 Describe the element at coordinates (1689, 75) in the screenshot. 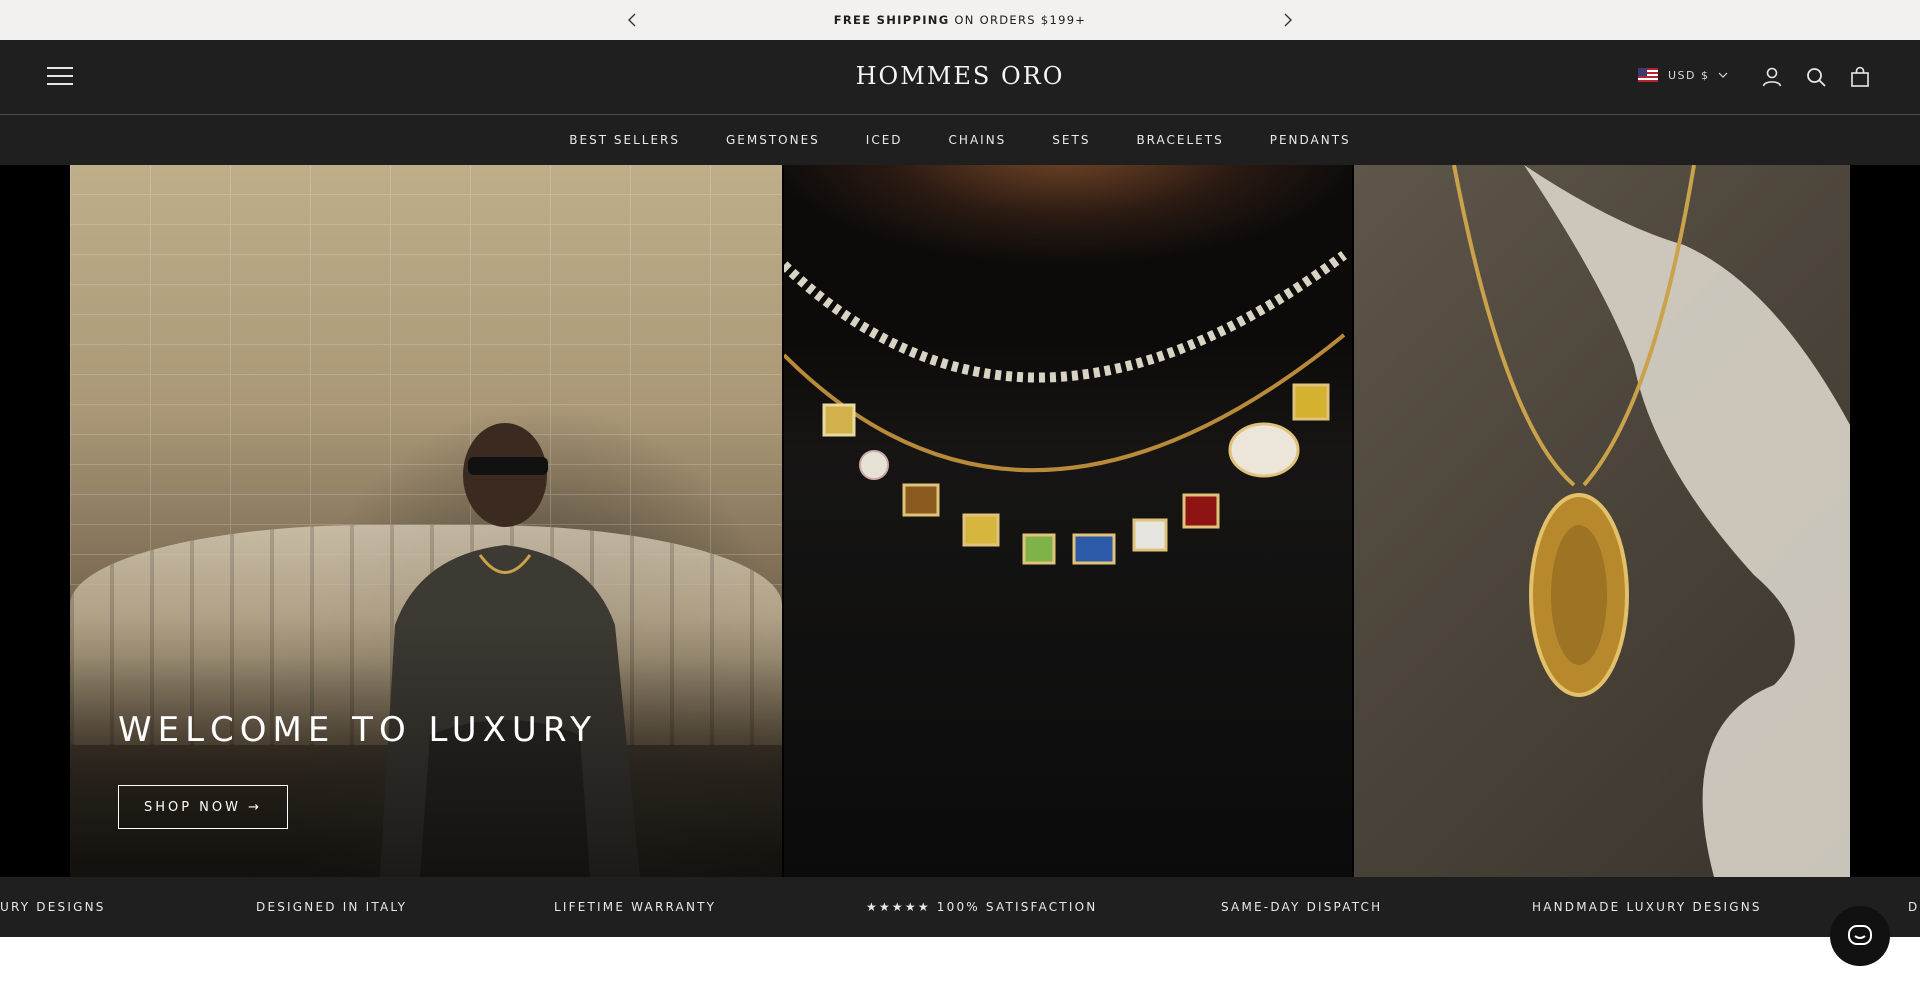

I see `currency-label: USD $` at that location.